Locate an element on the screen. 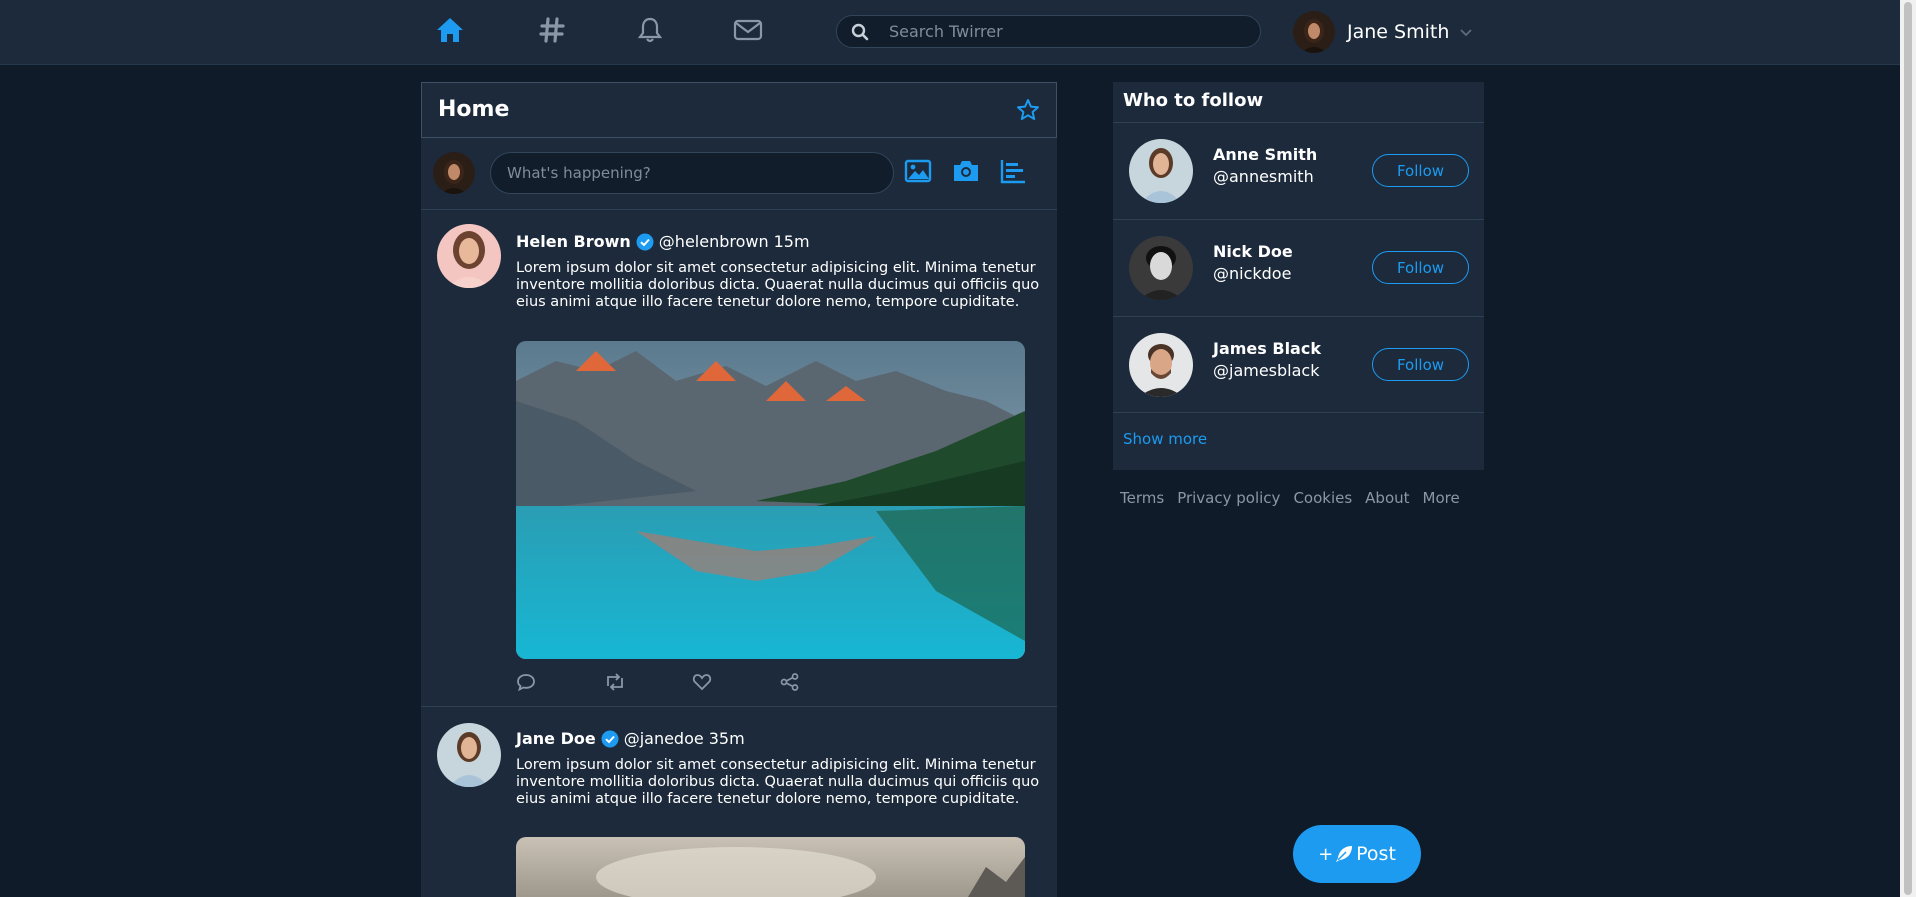  tweet-handle: @janedoe is located at coordinates (664, 738).